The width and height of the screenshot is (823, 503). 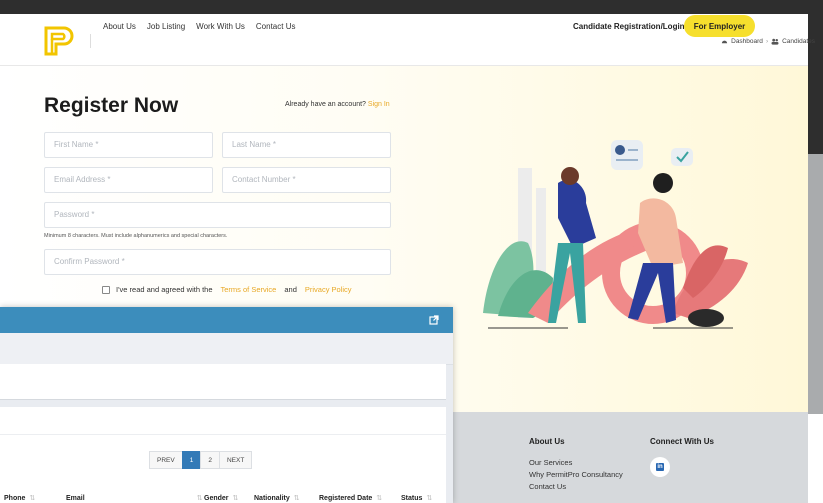 What do you see at coordinates (775, 41) in the screenshot?
I see `users-icon` at bounding box center [775, 41].